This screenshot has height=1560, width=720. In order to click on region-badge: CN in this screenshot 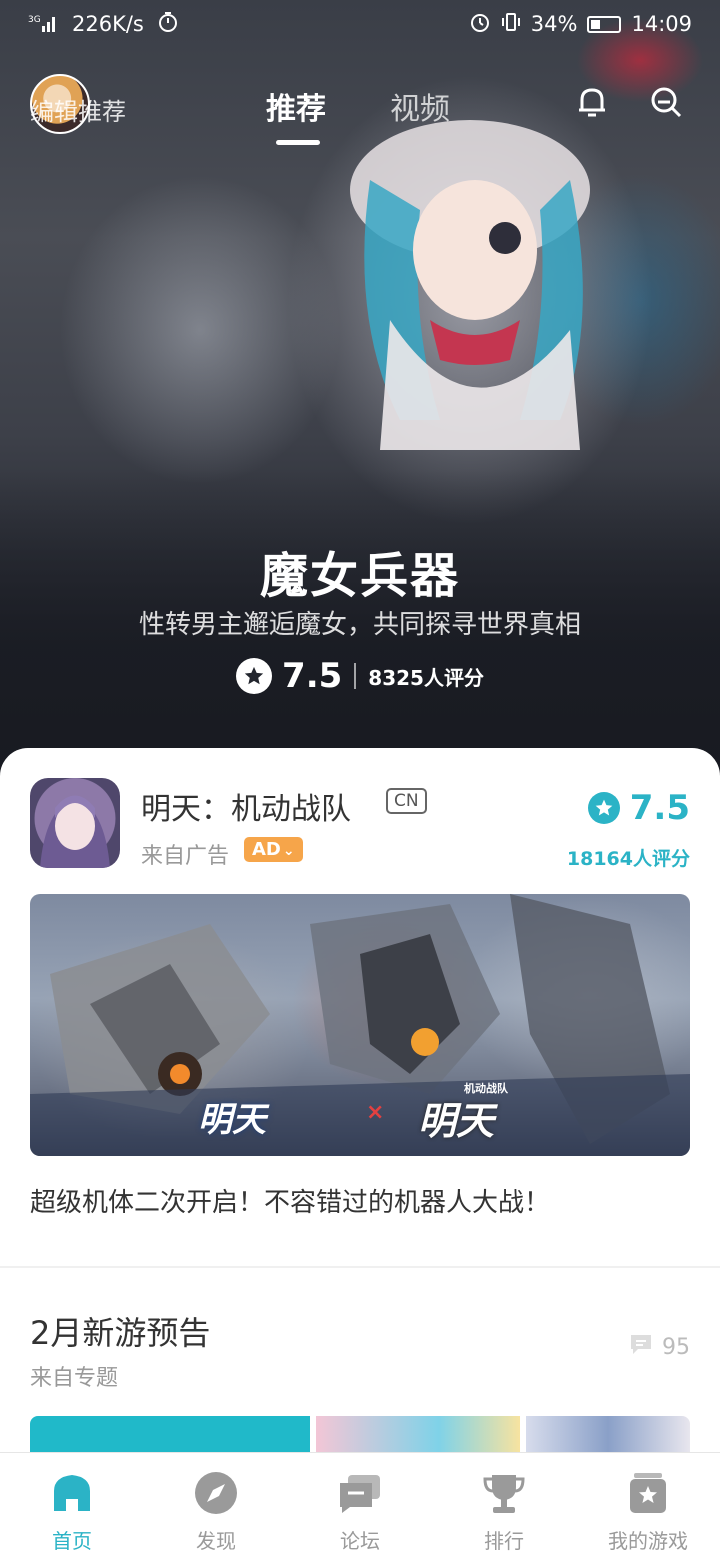, I will do `click(406, 801)`.